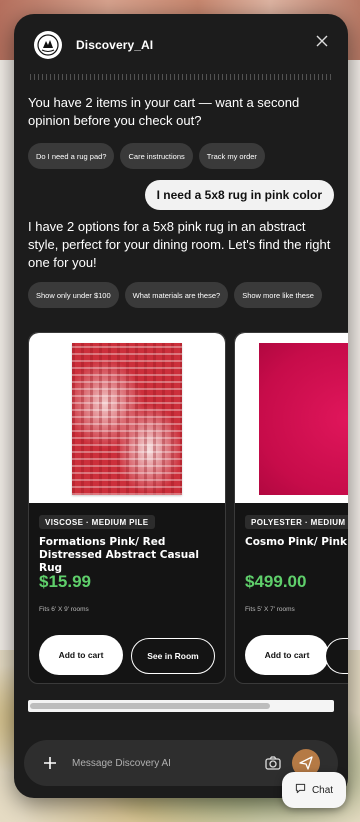  What do you see at coordinates (300, 790) in the screenshot?
I see `chat-icon` at bounding box center [300, 790].